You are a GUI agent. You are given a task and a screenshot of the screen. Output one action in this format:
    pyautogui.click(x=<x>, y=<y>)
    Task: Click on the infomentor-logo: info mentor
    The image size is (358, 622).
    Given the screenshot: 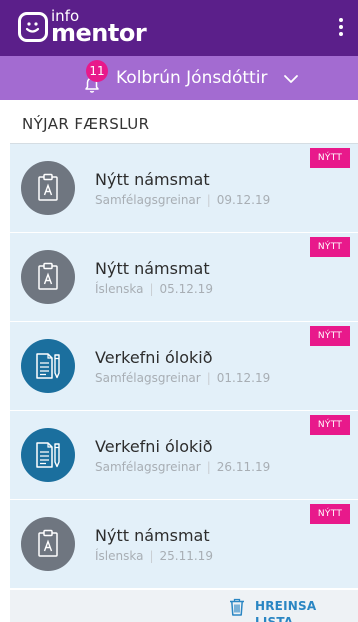 What is the action you would take?
    pyautogui.click(x=82, y=27)
    